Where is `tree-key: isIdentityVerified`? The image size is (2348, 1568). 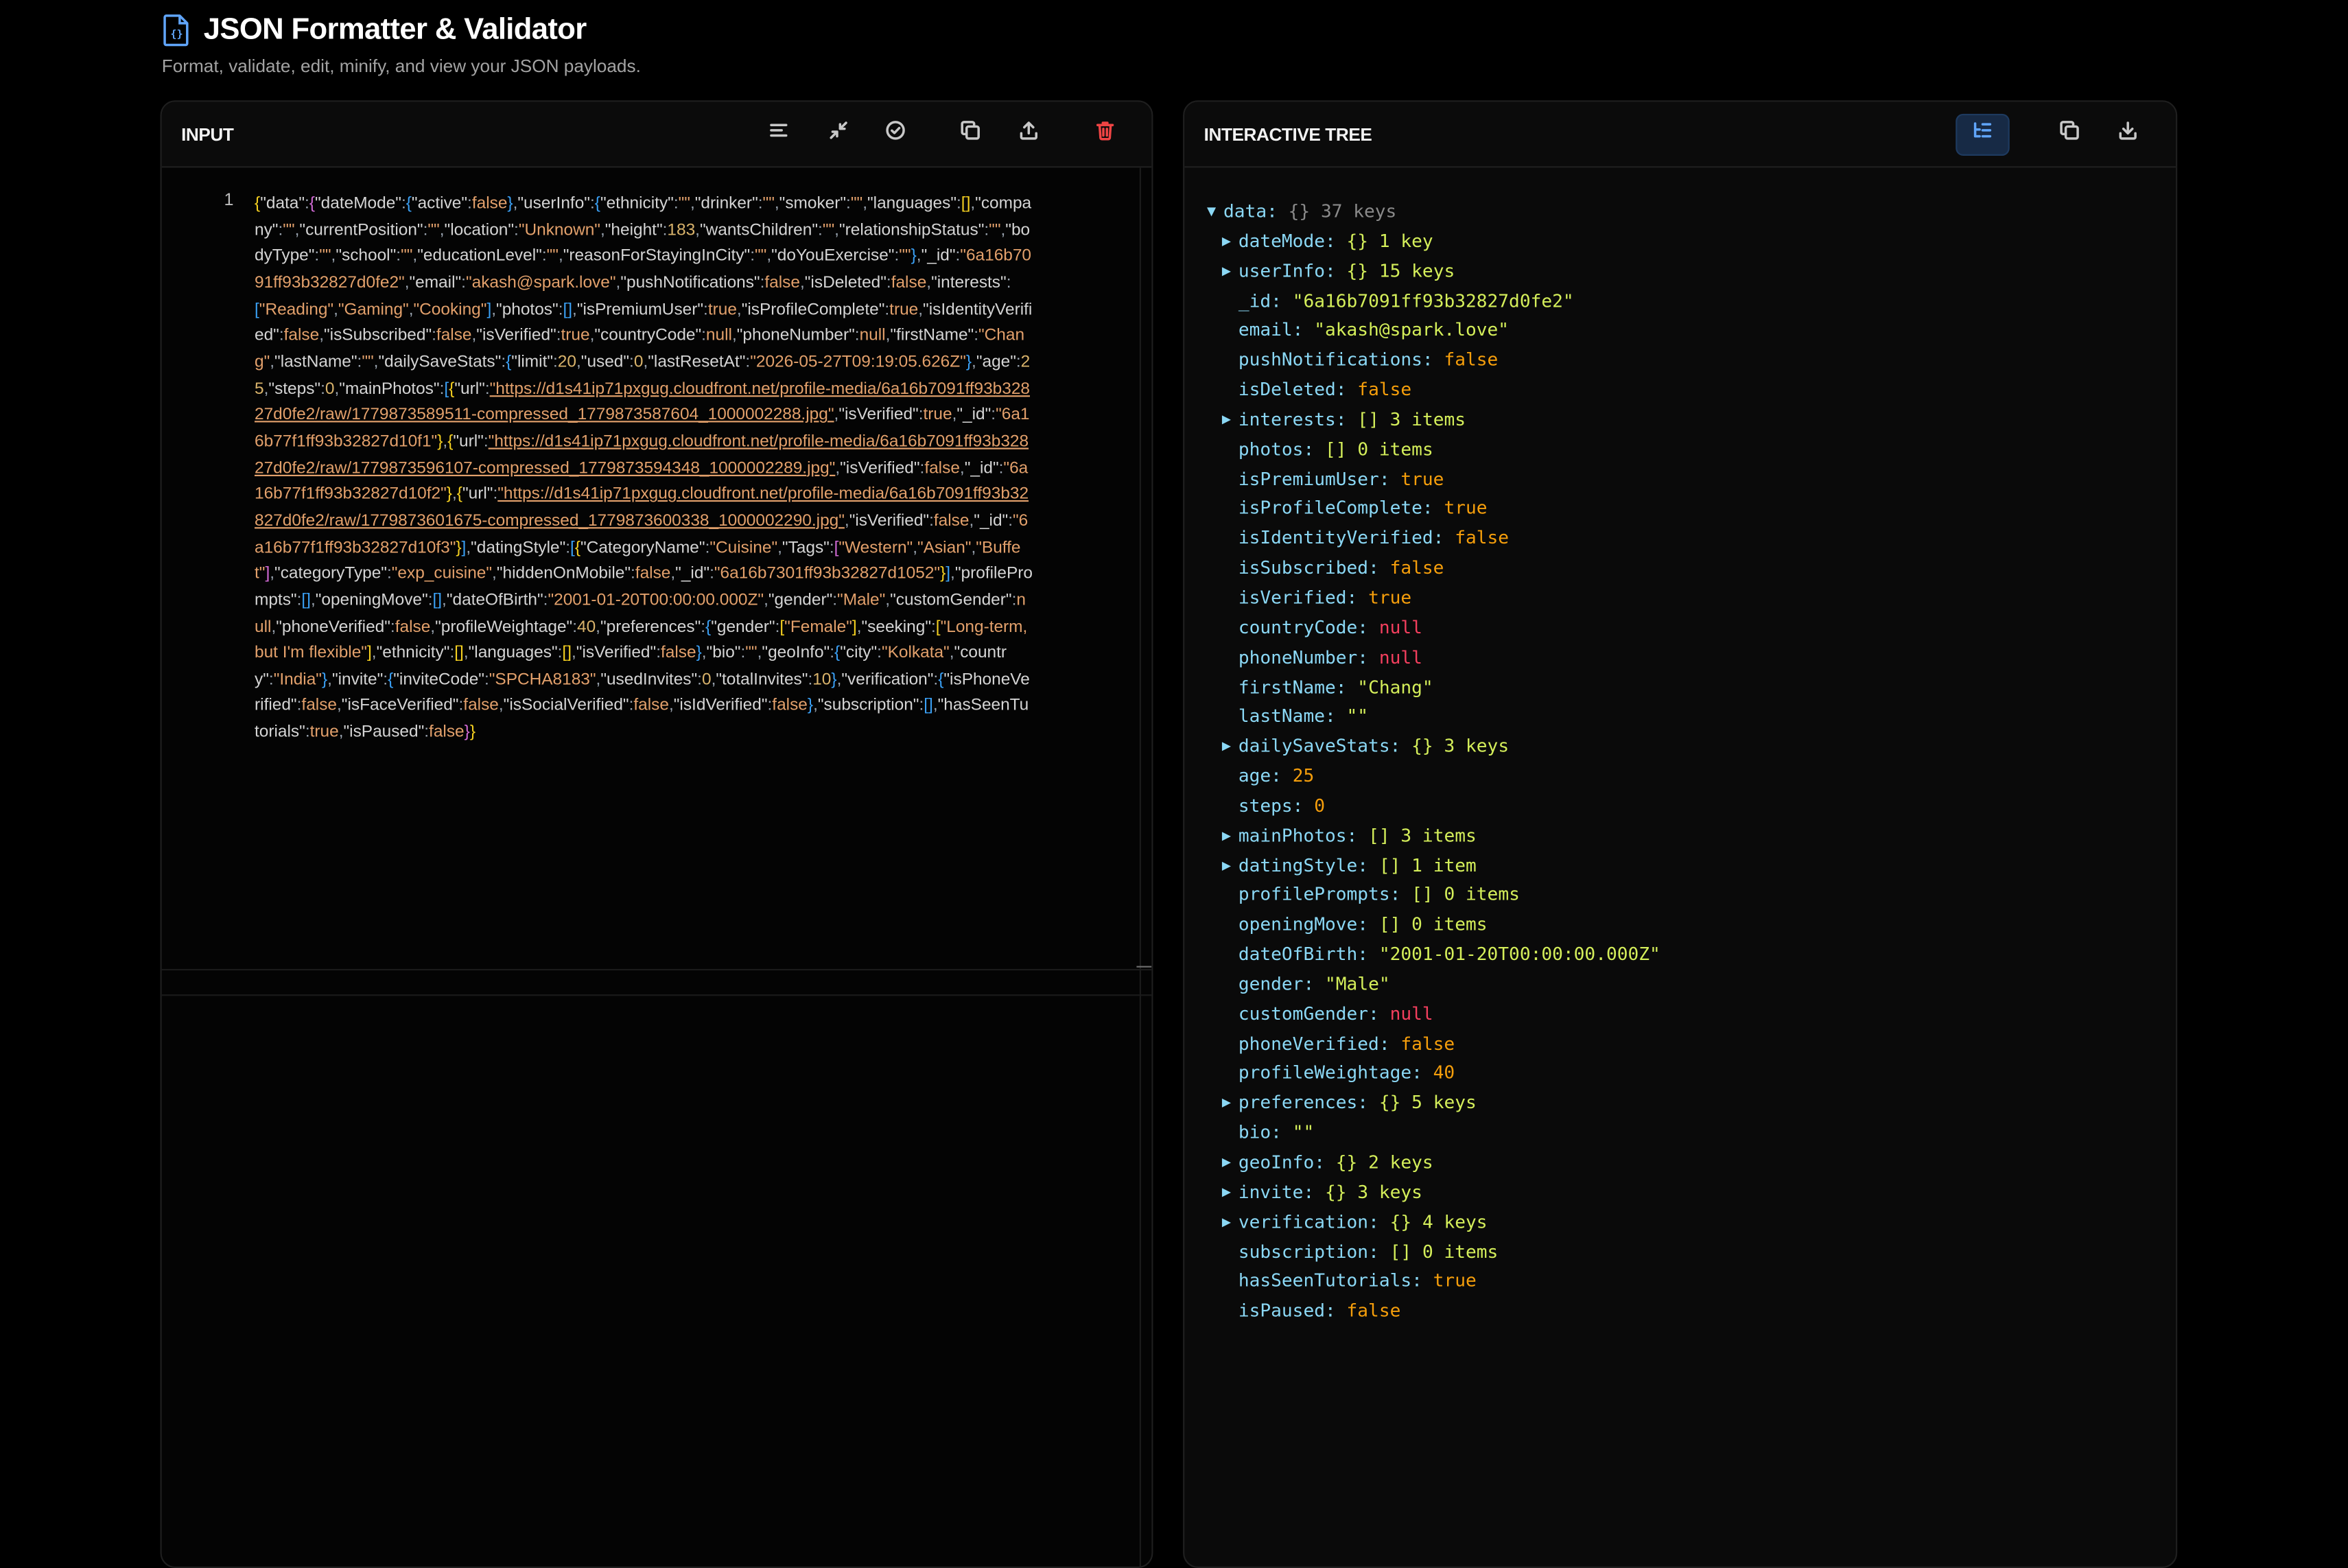 tree-key: isIdentityVerified is located at coordinates (1335, 538).